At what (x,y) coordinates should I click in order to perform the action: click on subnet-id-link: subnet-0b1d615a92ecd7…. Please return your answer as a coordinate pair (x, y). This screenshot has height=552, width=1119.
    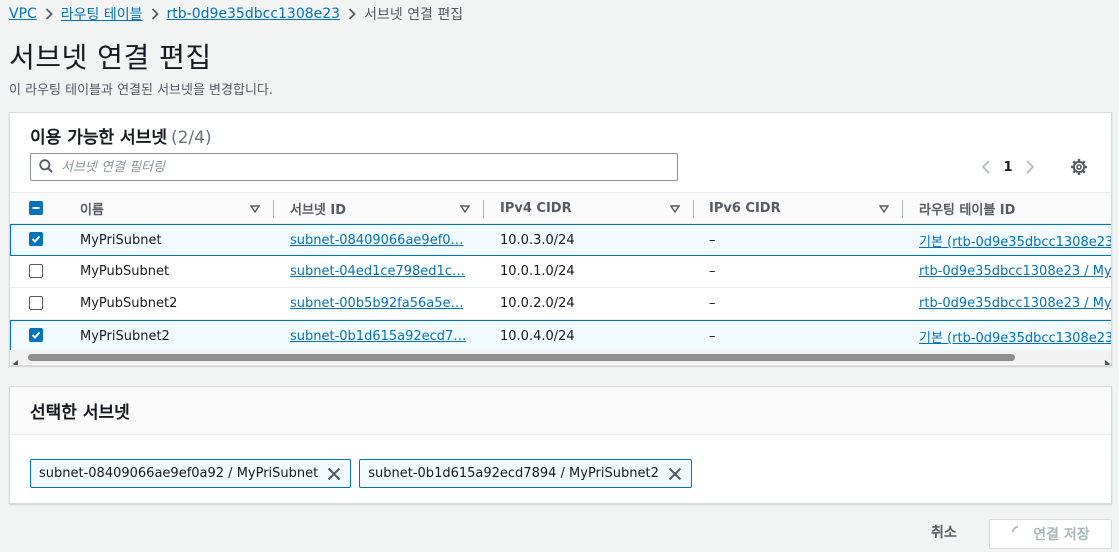
    Looking at the image, I should click on (382, 336).